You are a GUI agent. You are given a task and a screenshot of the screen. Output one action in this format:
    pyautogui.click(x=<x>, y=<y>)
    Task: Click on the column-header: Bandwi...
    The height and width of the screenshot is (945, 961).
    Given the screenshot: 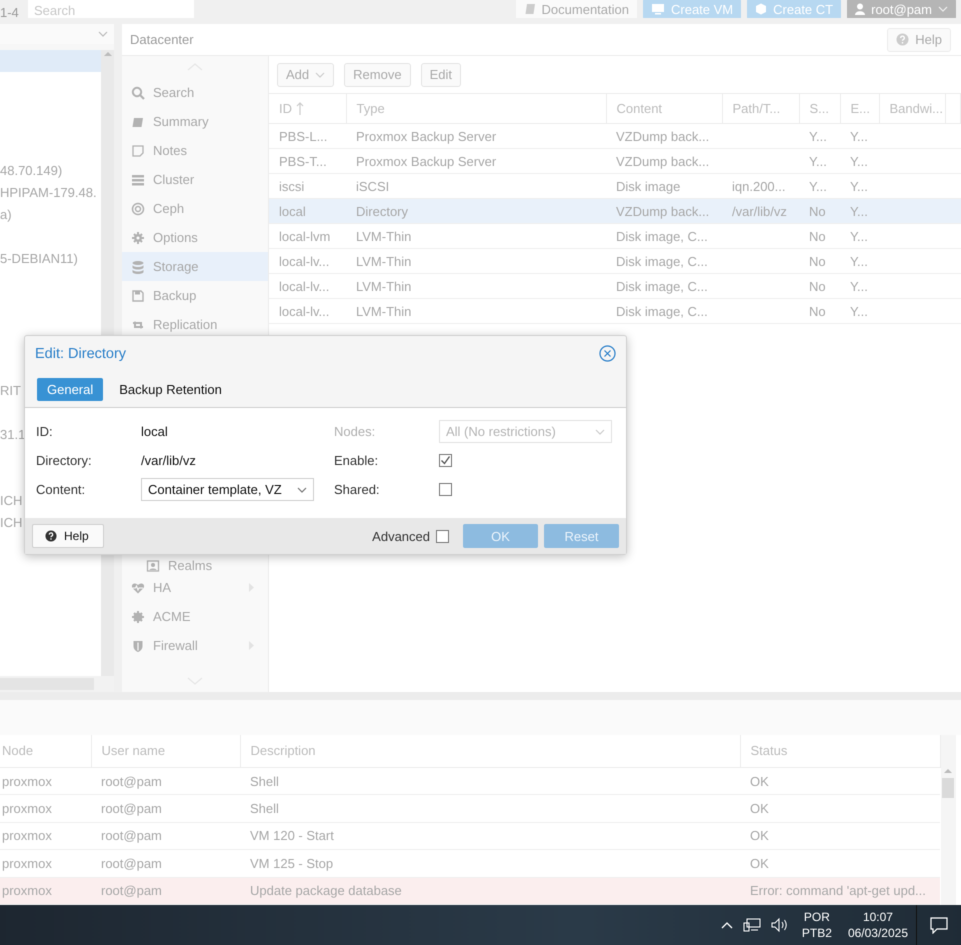 What is the action you would take?
    pyautogui.click(x=912, y=109)
    